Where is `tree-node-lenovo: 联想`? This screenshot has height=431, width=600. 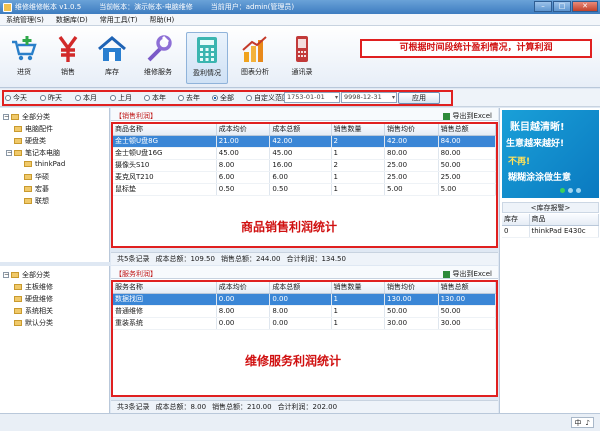 tree-node-lenovo: 联想 is located at coordinates (36, 201).